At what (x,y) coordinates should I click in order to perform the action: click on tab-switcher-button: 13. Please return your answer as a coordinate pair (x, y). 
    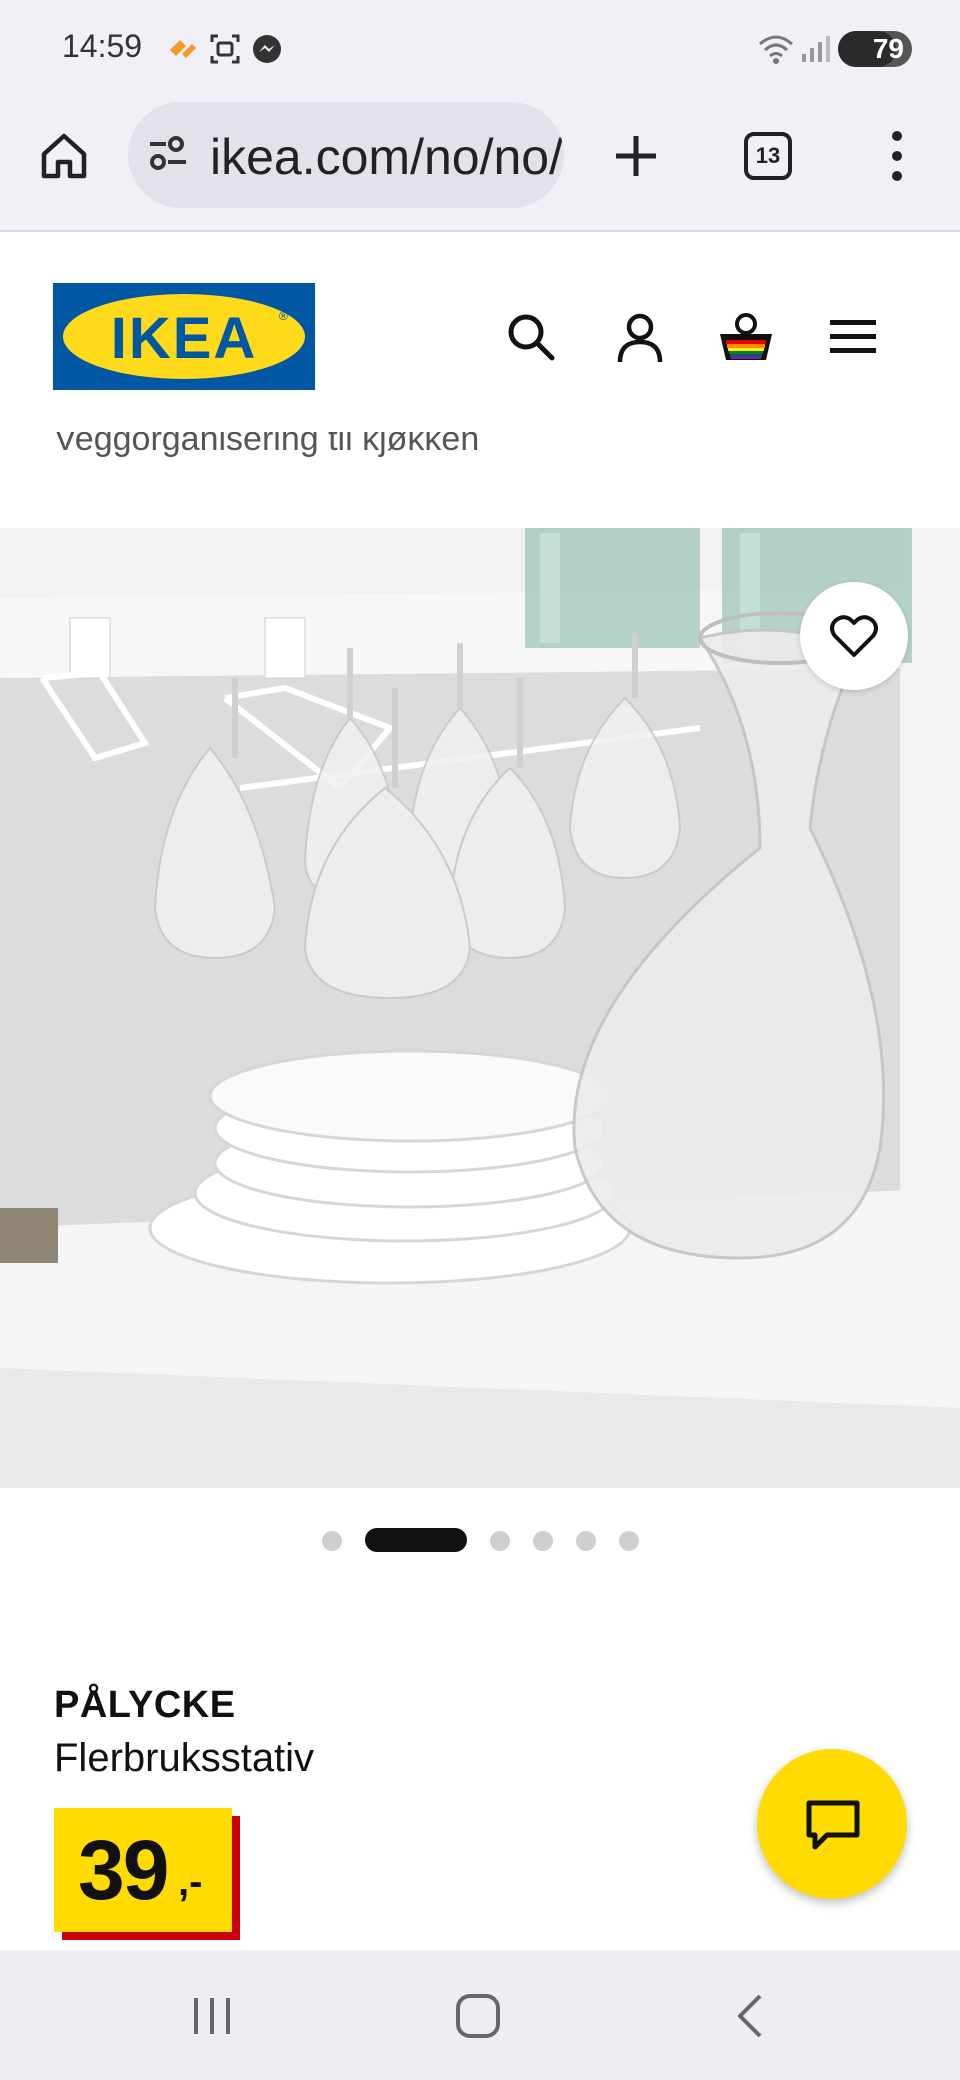
    Looking at the image, I should click on (768, 156).